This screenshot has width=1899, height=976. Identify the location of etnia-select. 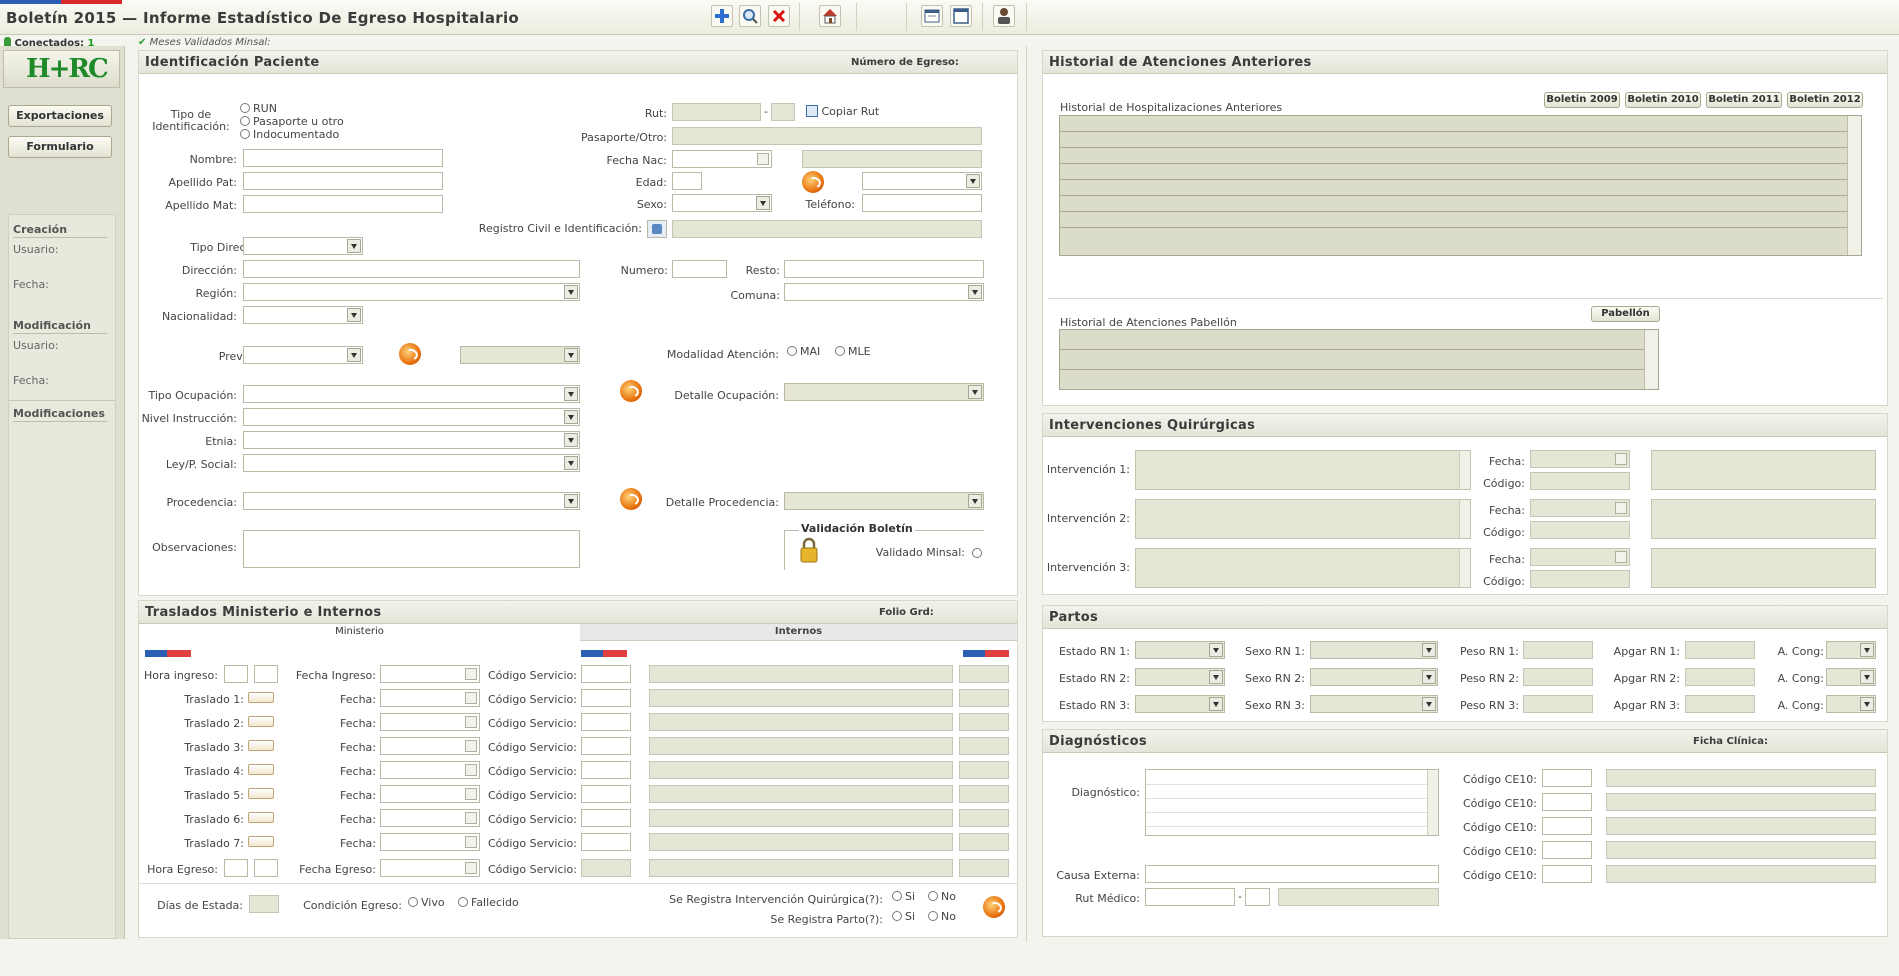
(411, 440).